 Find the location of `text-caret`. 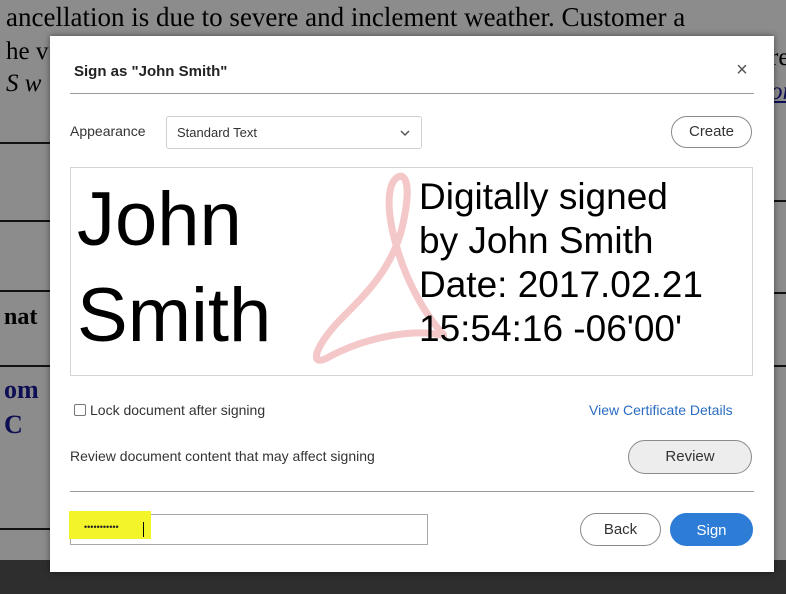

text-caret is located at coordinates (143, 529).